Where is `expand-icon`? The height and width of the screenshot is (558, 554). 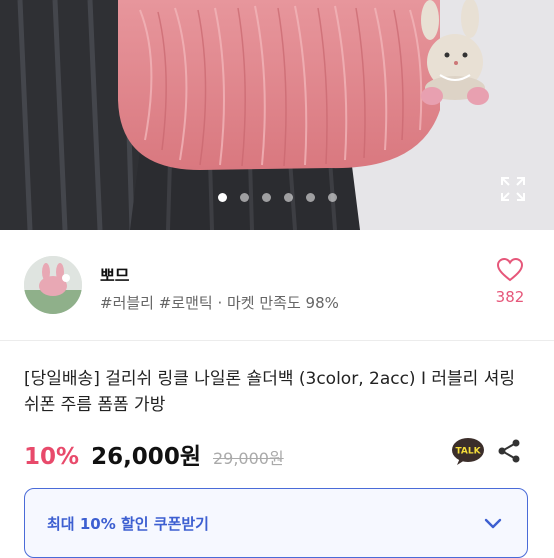
expand-icon is located at coordinates (513, 189).